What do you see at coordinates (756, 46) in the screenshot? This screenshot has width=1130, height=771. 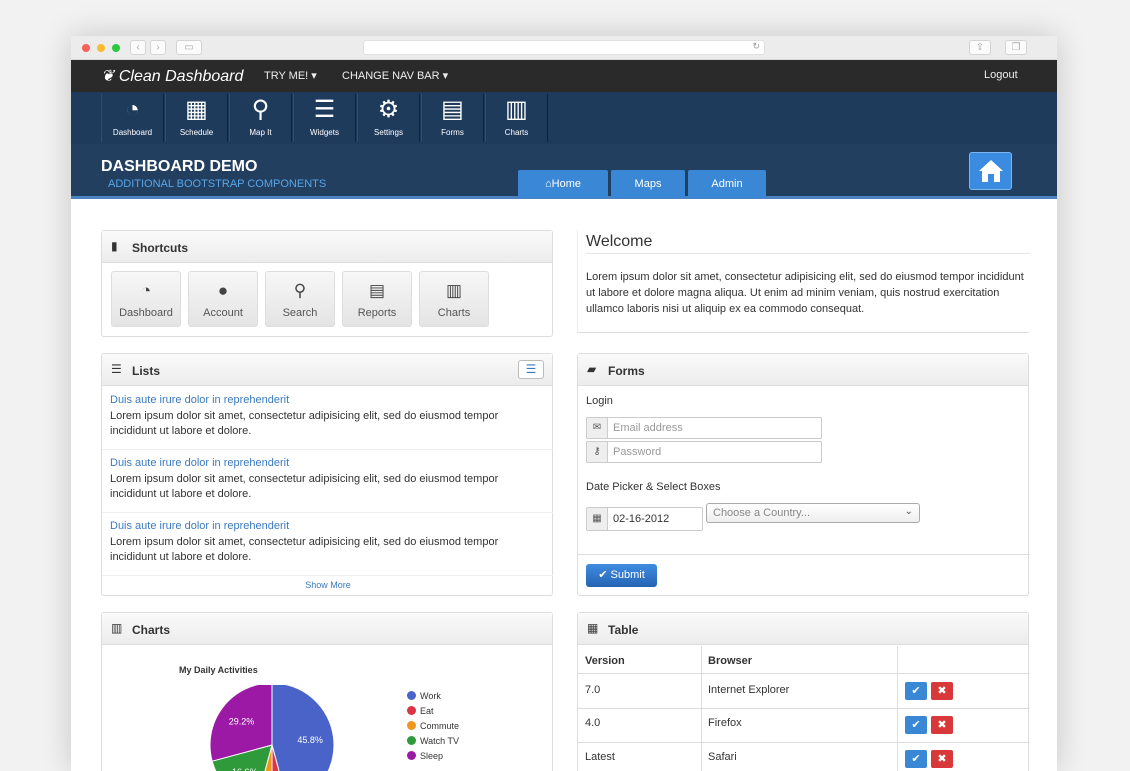 I see `reload-icon: ↻` at bounding box center [756, 46].